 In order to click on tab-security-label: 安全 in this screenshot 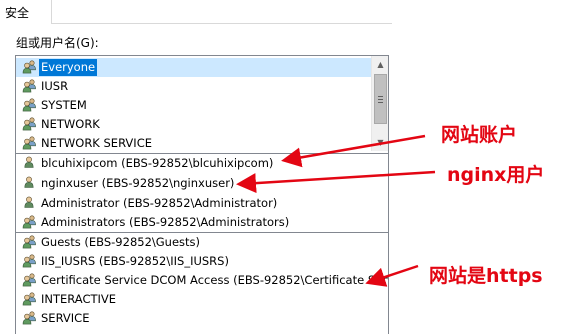, I will do `click(17, 13)`.